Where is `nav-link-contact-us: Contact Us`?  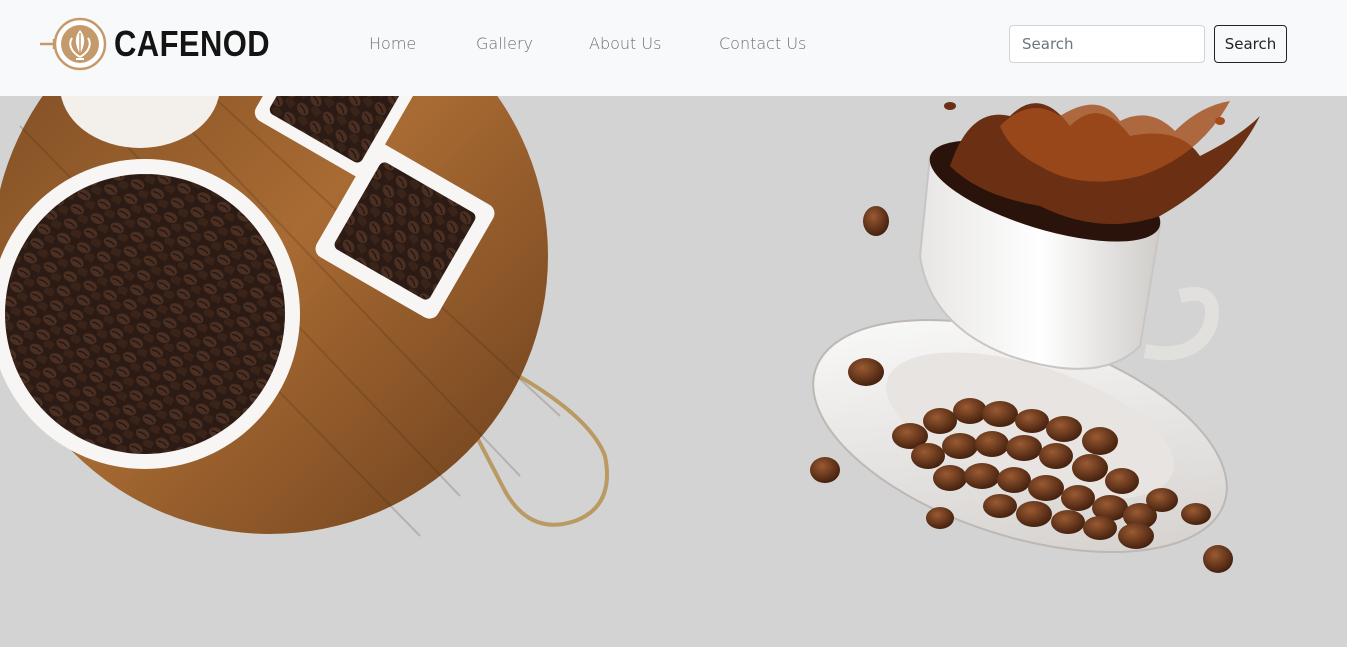
nav-link-contact-us: Contact Us is located at coordinates (762, 43).